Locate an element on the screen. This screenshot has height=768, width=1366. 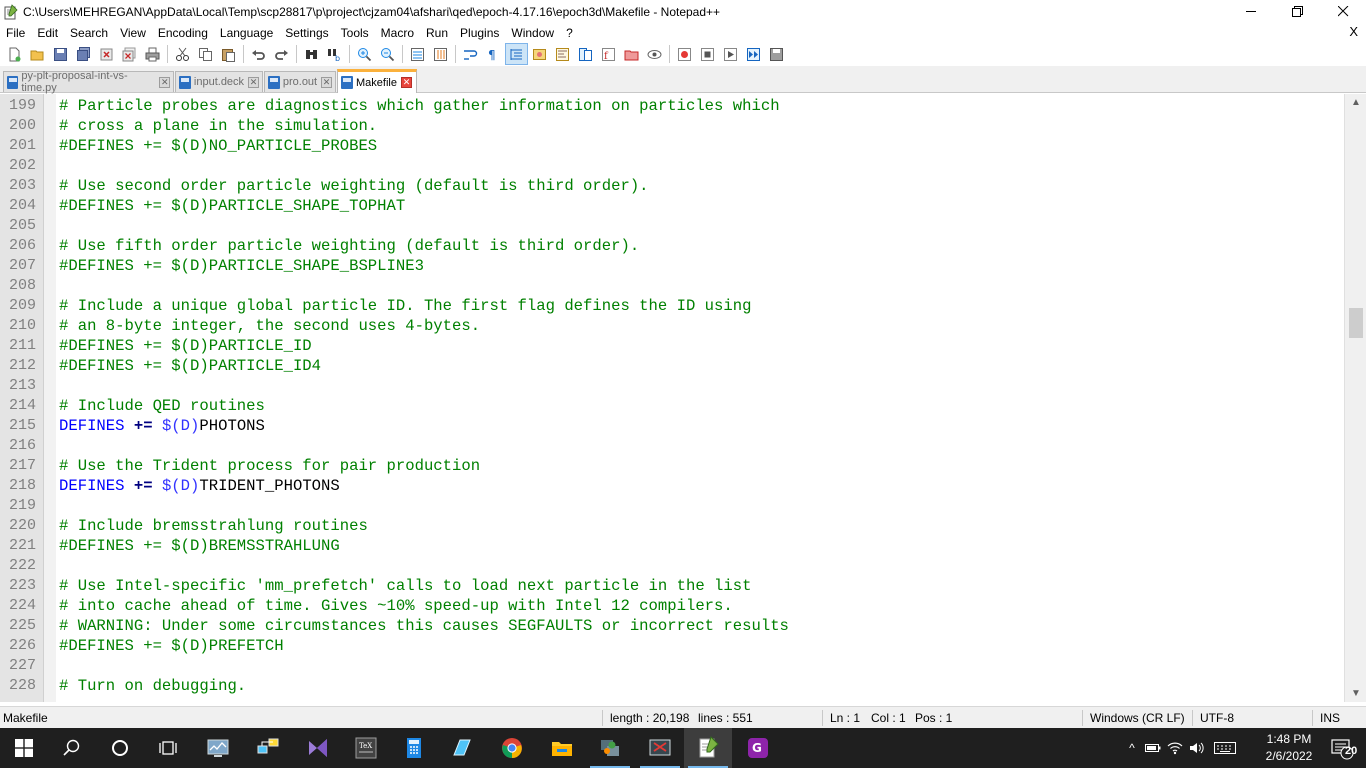
sync-vertical-icon is located at coordinates (417, 54).